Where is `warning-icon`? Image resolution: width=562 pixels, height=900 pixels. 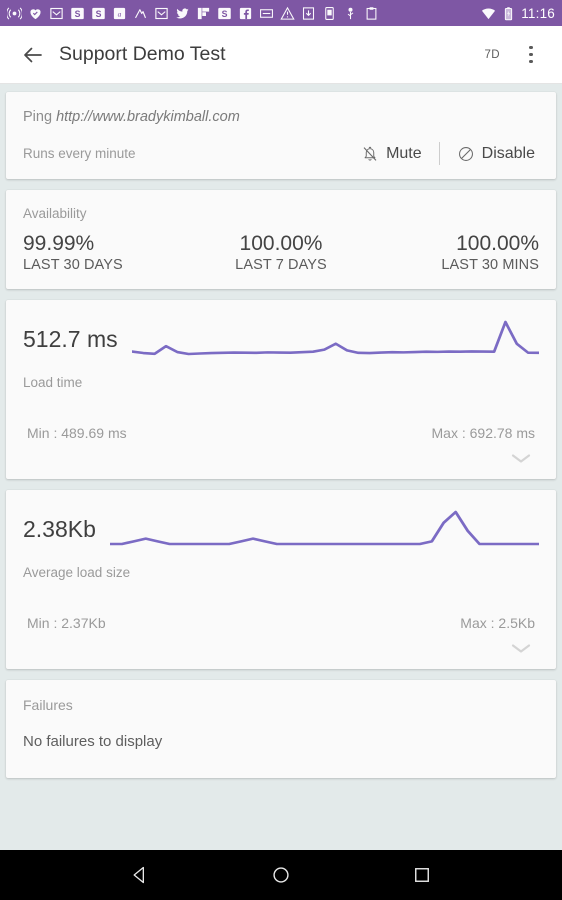
warning-icon is located at coordinates (287, 13).